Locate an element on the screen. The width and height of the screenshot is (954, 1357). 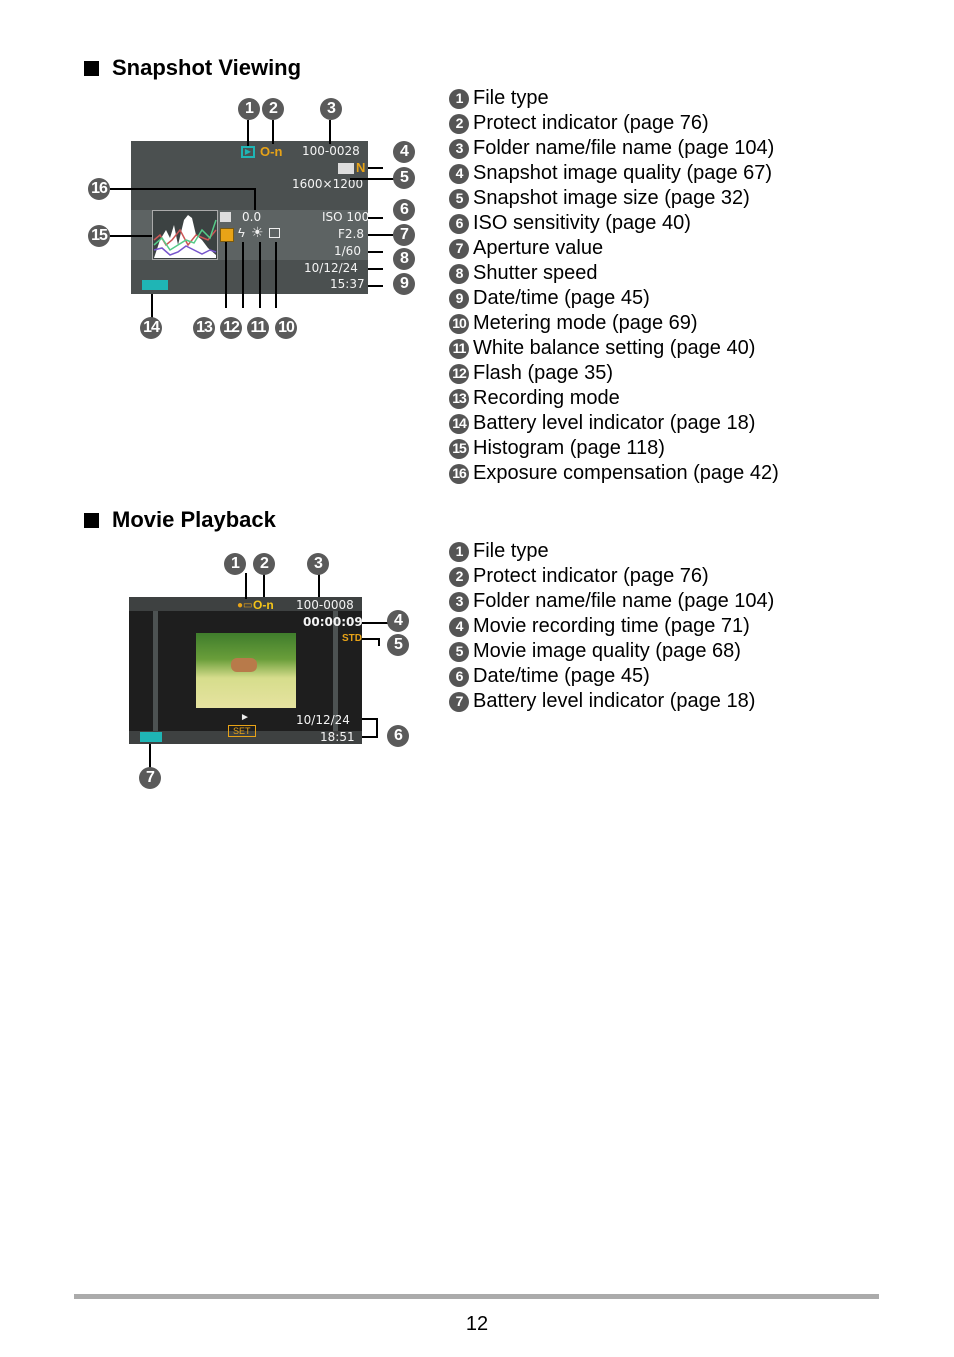
legend-label: Exposure compensation (page 42) is located at coordinates (626, 473).